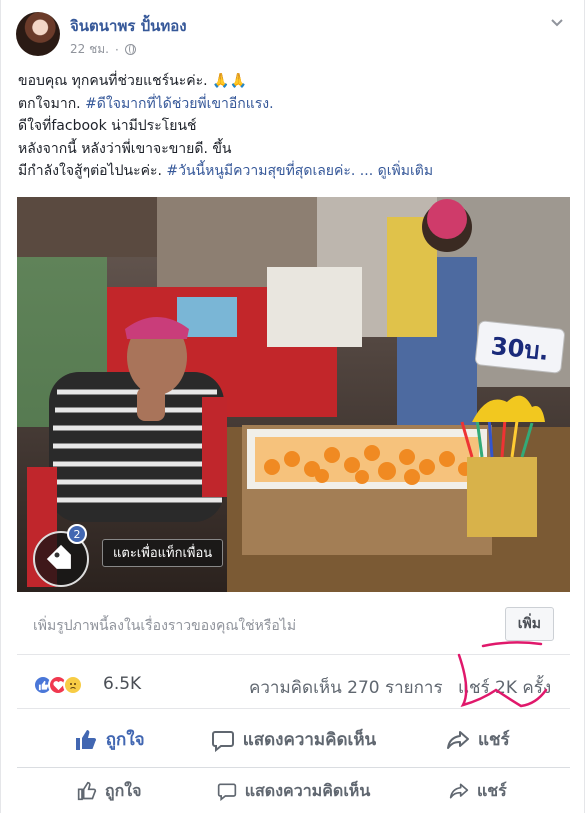 The height and width of the screenshot is (813, 585). Describe the element at coordinates (394, 171) in the screenshot. I see `see-more-link: ... ดูเพิ่มเติม` at that location.